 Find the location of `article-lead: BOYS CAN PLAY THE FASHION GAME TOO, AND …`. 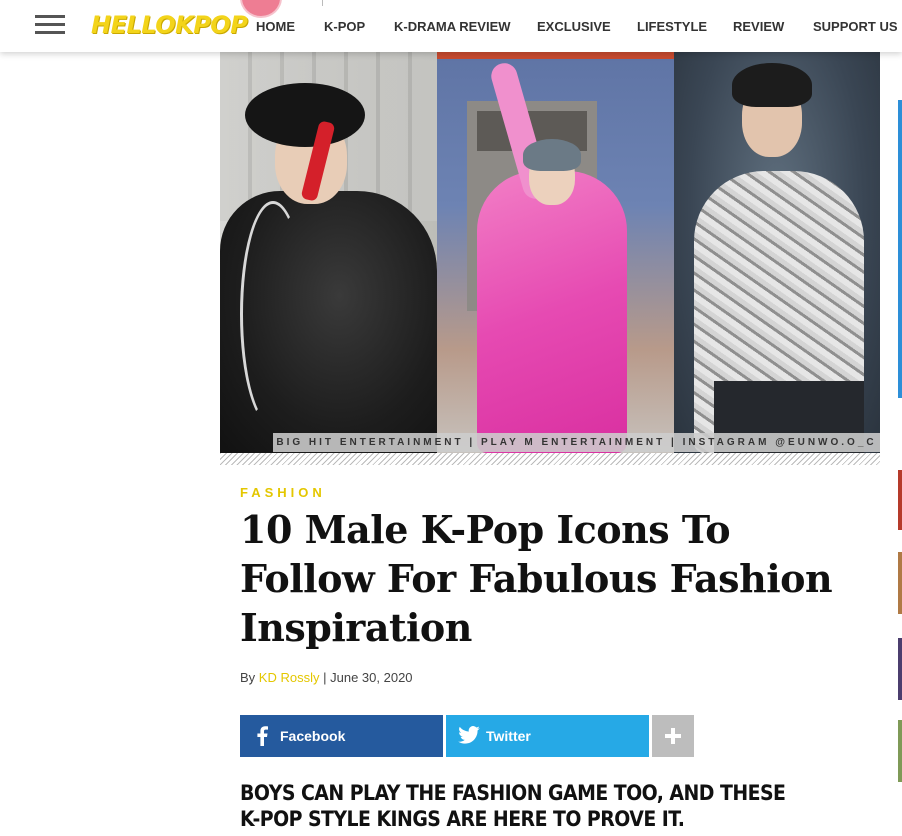

article-lead: BOYS CAN PLAY THE FASHION GAME TOO, AND … is located at coordinates (513, 806).